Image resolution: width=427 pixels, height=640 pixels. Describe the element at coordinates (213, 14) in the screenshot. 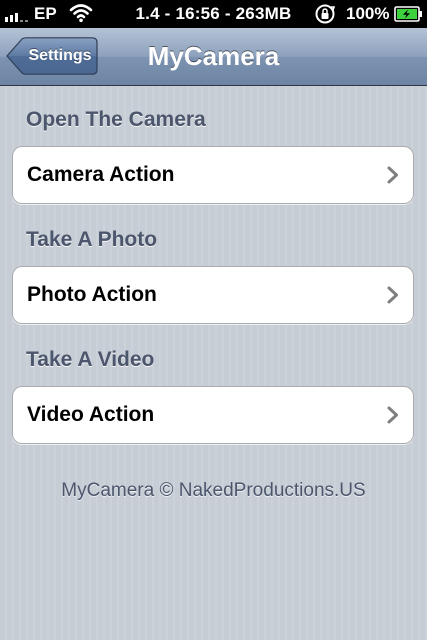

I see `status-bar: EP 1.4 - 16:56 - 263MB 100%` at that location.